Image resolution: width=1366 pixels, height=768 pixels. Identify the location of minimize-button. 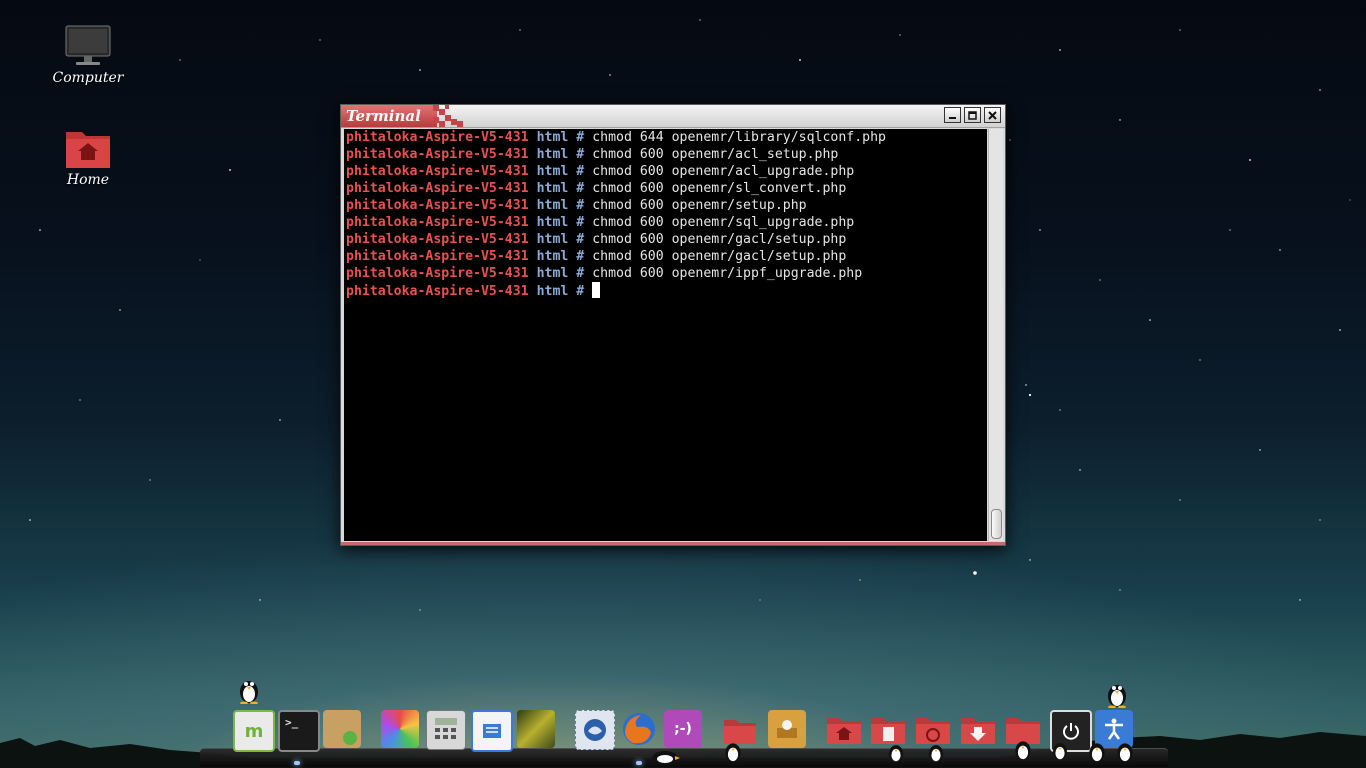
(952, 115).